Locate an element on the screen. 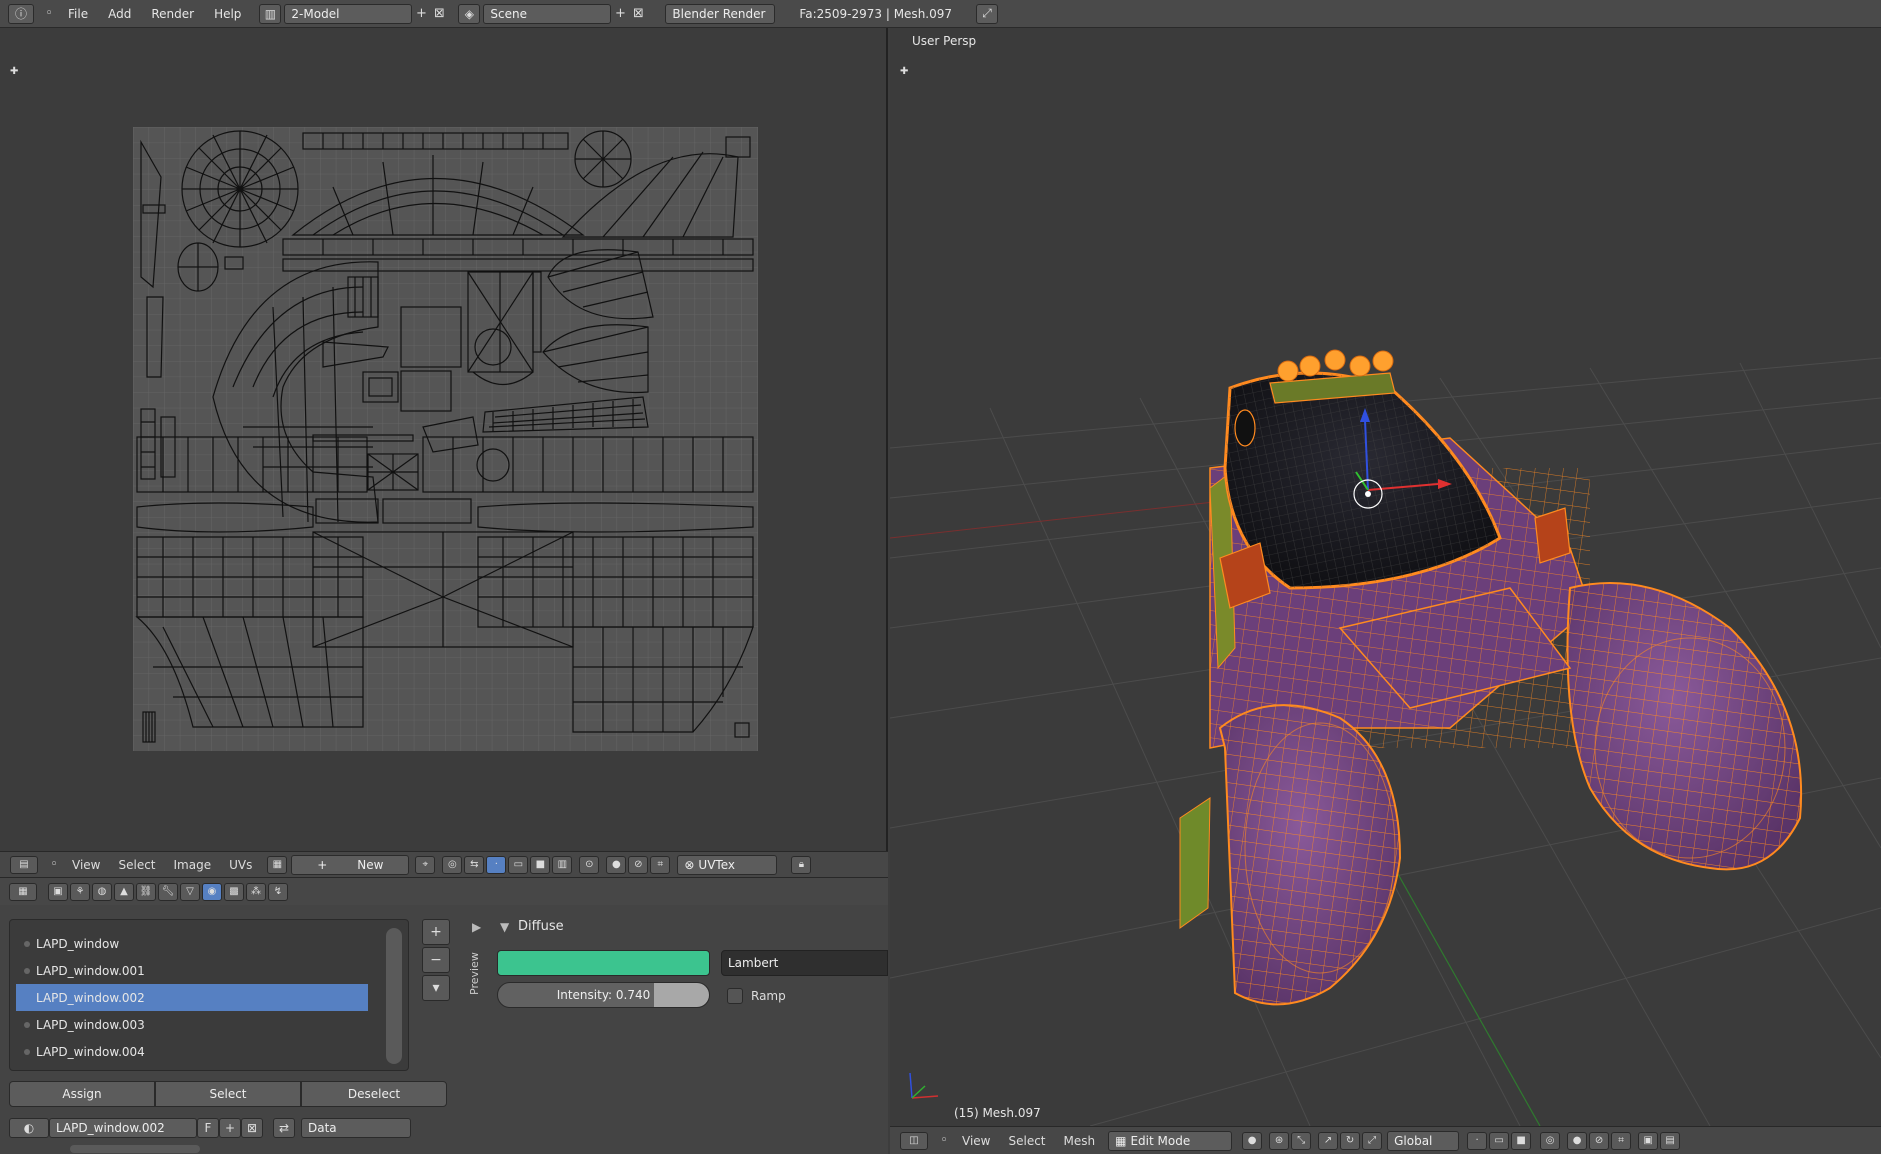 The width and height of the screenshot is (1881, 1154). snap-icon: ⊘ is located at coordinates (638, 864).